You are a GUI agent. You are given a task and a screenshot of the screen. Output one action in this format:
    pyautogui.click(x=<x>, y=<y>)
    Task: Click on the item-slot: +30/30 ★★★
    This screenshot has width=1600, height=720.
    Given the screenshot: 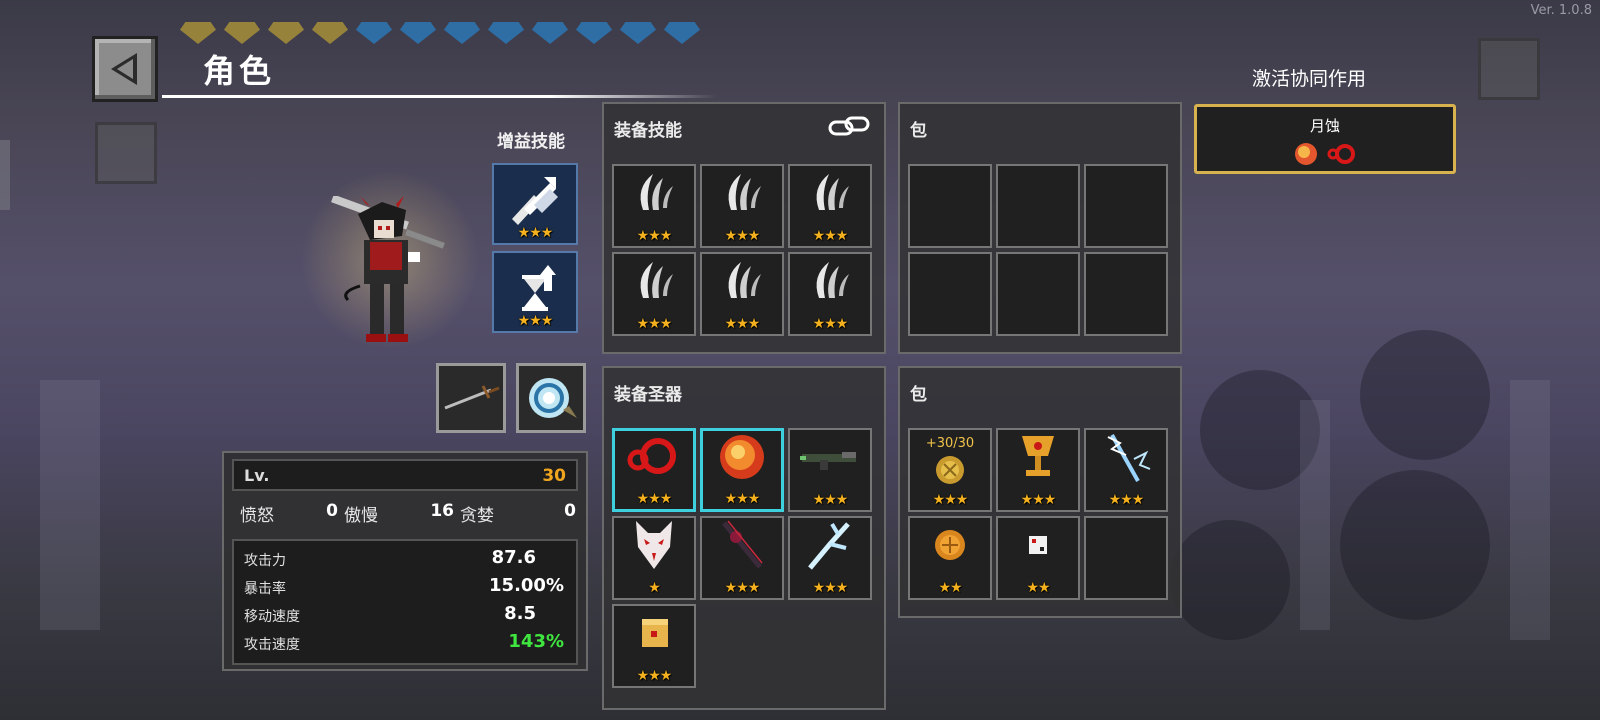 What is the action you would take?
    pyautogui.click(x=950, y=470)
    